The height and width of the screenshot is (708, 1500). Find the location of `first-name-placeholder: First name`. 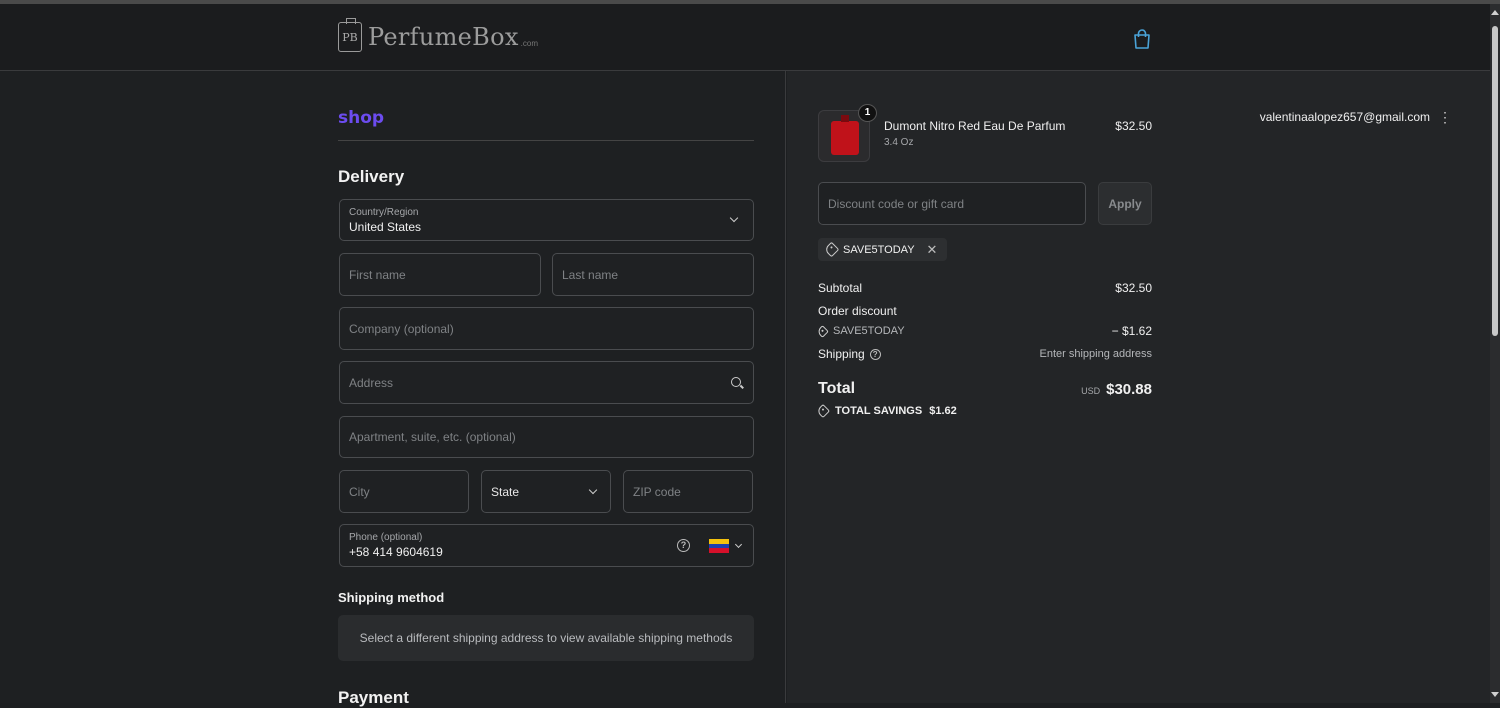

first-name-placeholder: First name is located at coordinates (377, 274).